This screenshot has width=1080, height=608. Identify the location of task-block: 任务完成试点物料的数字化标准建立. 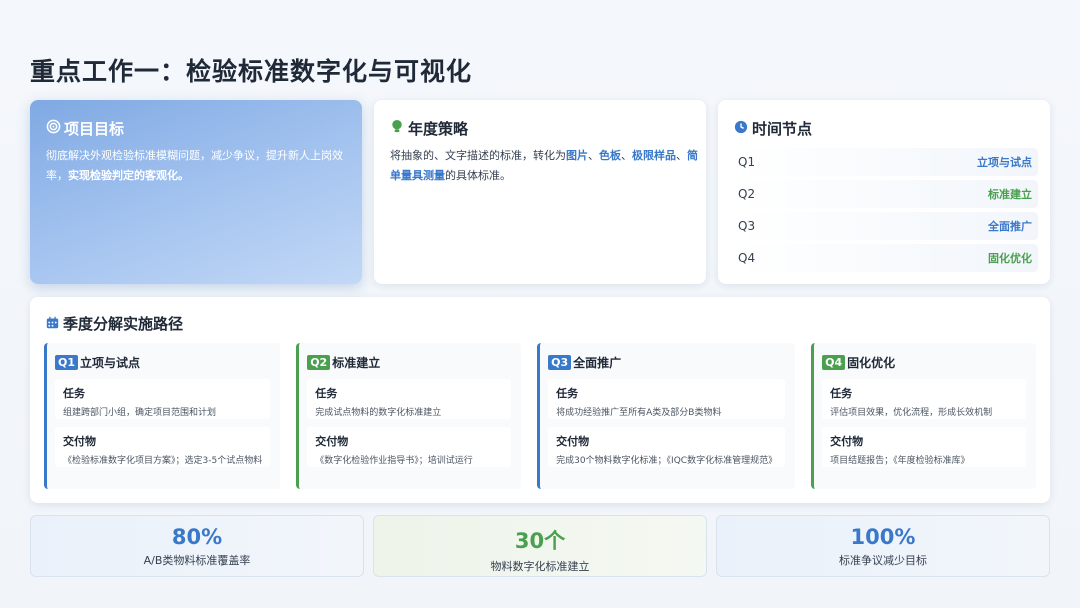
(409, 399).